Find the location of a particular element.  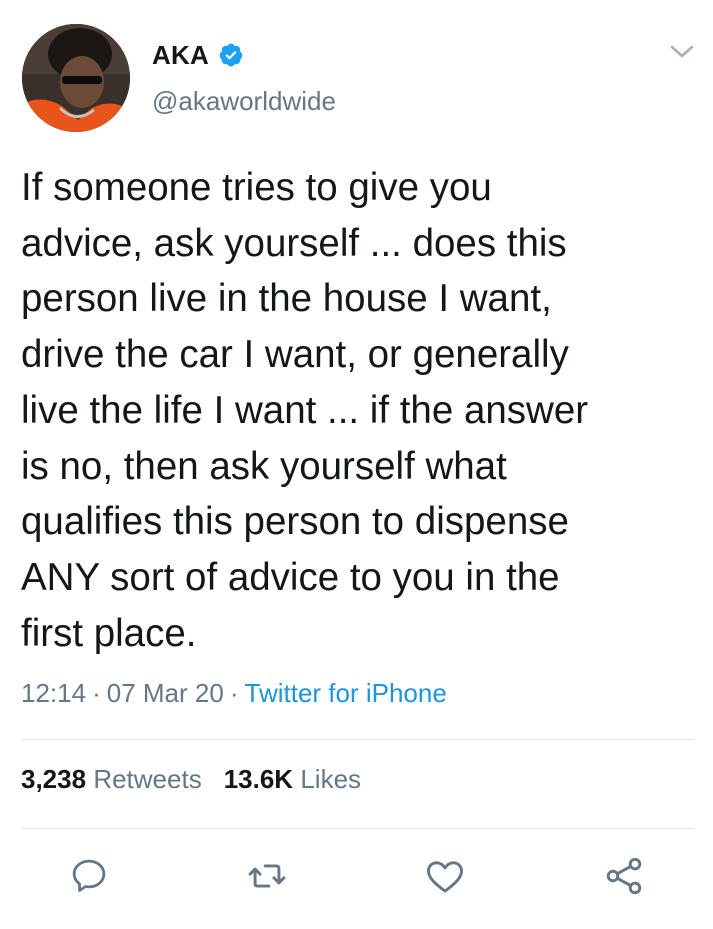

tweet-source-link: Twitter for iPhone is located at coordinates (346, 693).